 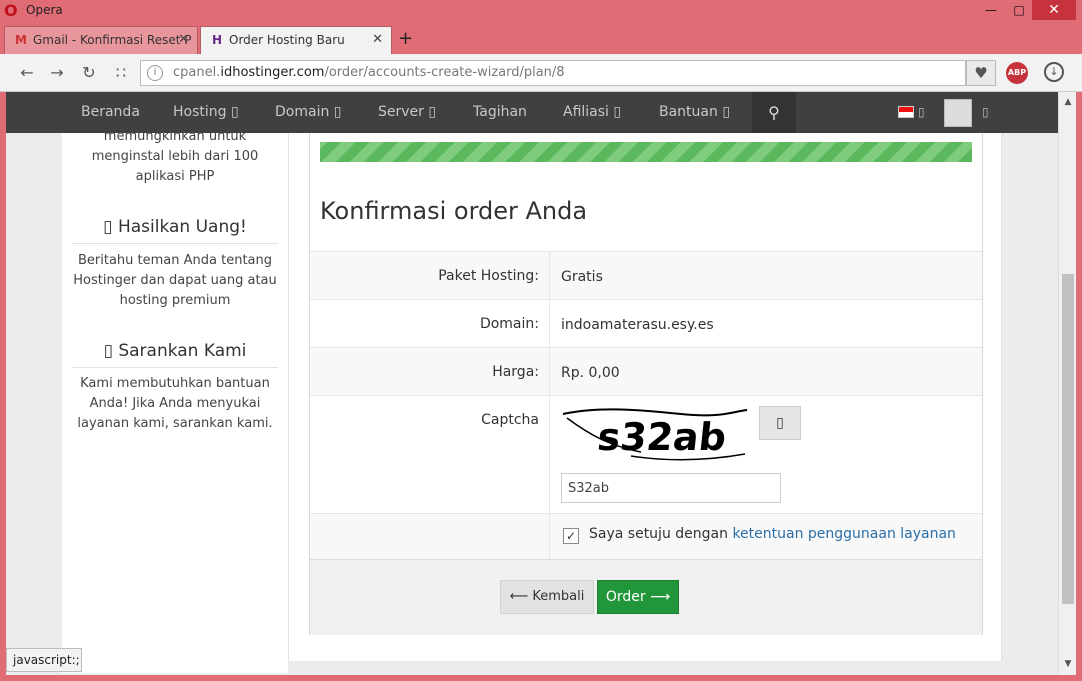 What do you see at coordinates (958, 113) in the screenshot?
I see `user-avatar` at bounding box center [958, 113].